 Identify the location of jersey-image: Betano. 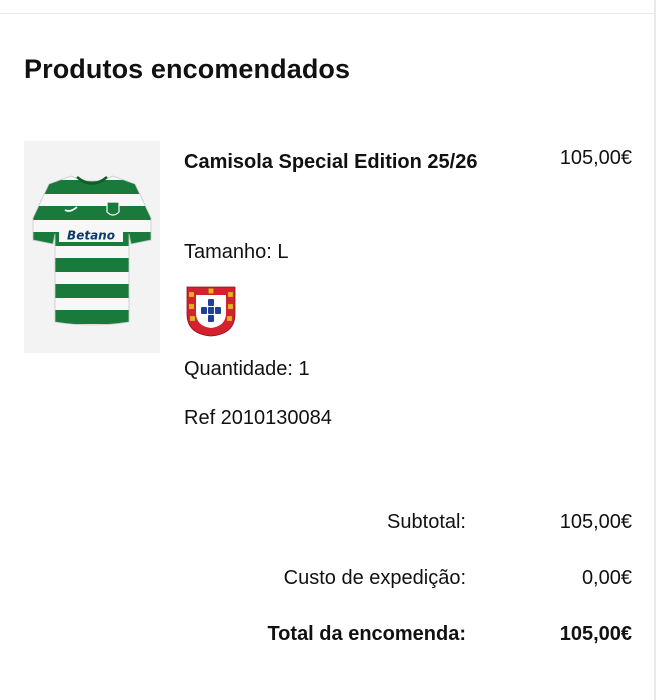
(92, 250).